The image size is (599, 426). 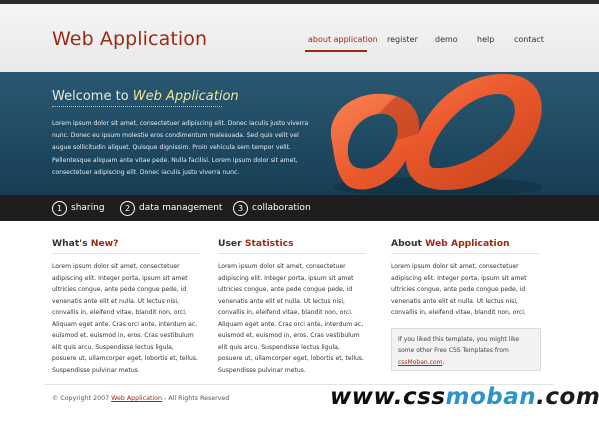 What do you see at coordinates (443, 362) in the screenshot?
I see `note-end: .` at bounding box center [443, 362].